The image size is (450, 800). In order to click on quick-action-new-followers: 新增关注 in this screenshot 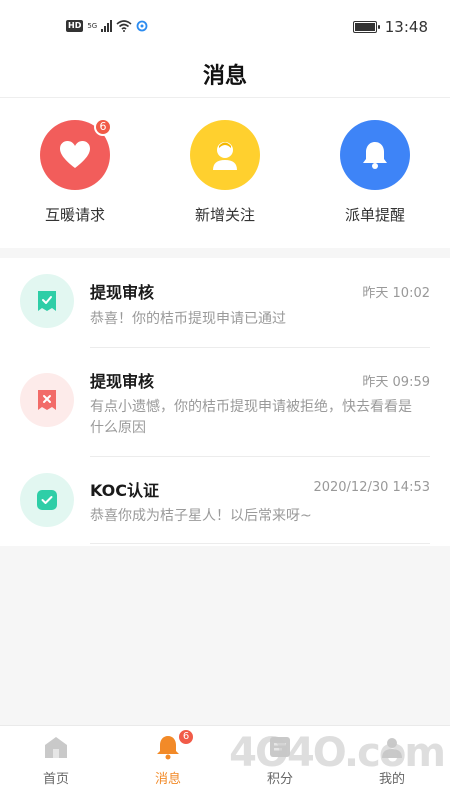, I will do `click(225, 172)`.